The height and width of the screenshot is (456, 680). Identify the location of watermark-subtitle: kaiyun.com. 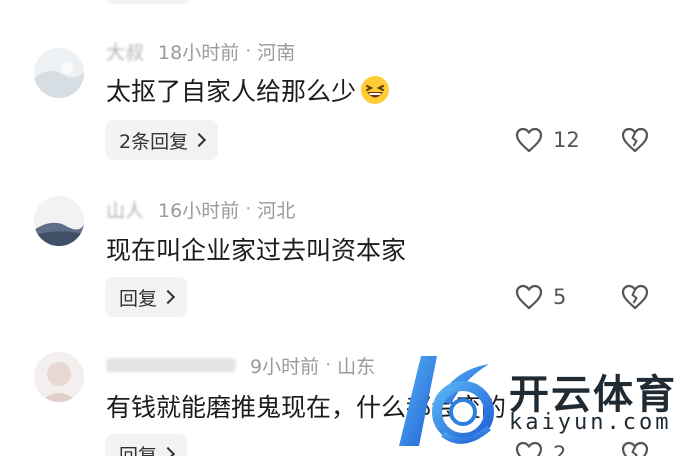
(590, 422).